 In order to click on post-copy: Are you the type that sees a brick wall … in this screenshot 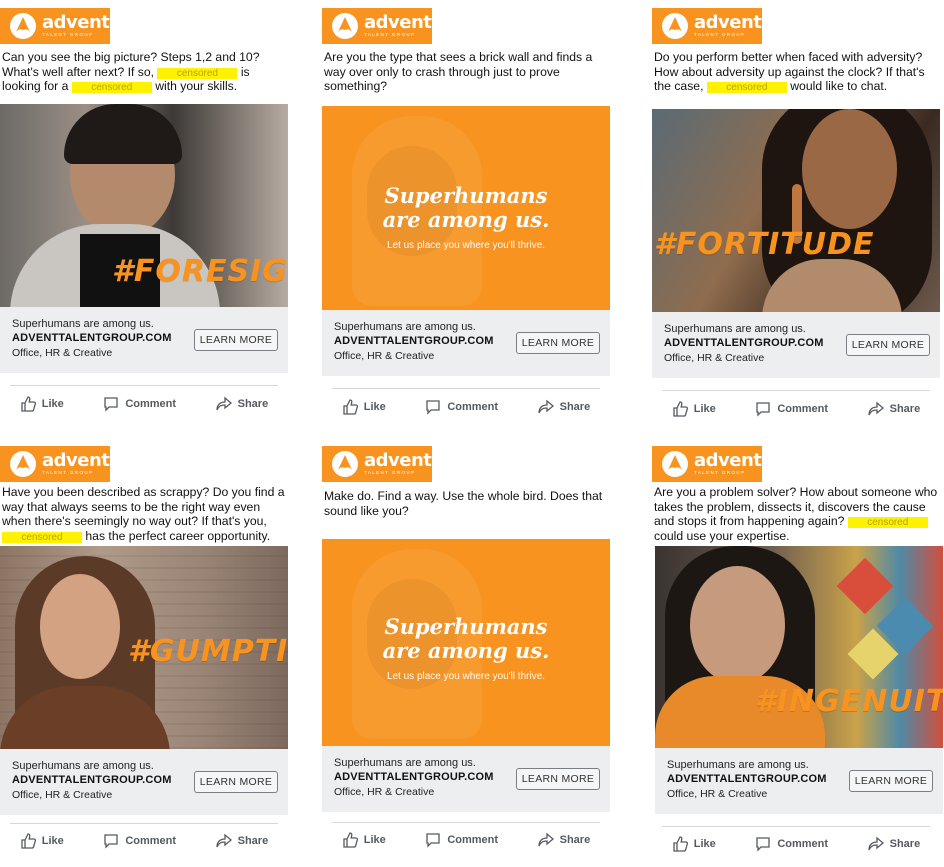, I will do `click(458, 72)`.